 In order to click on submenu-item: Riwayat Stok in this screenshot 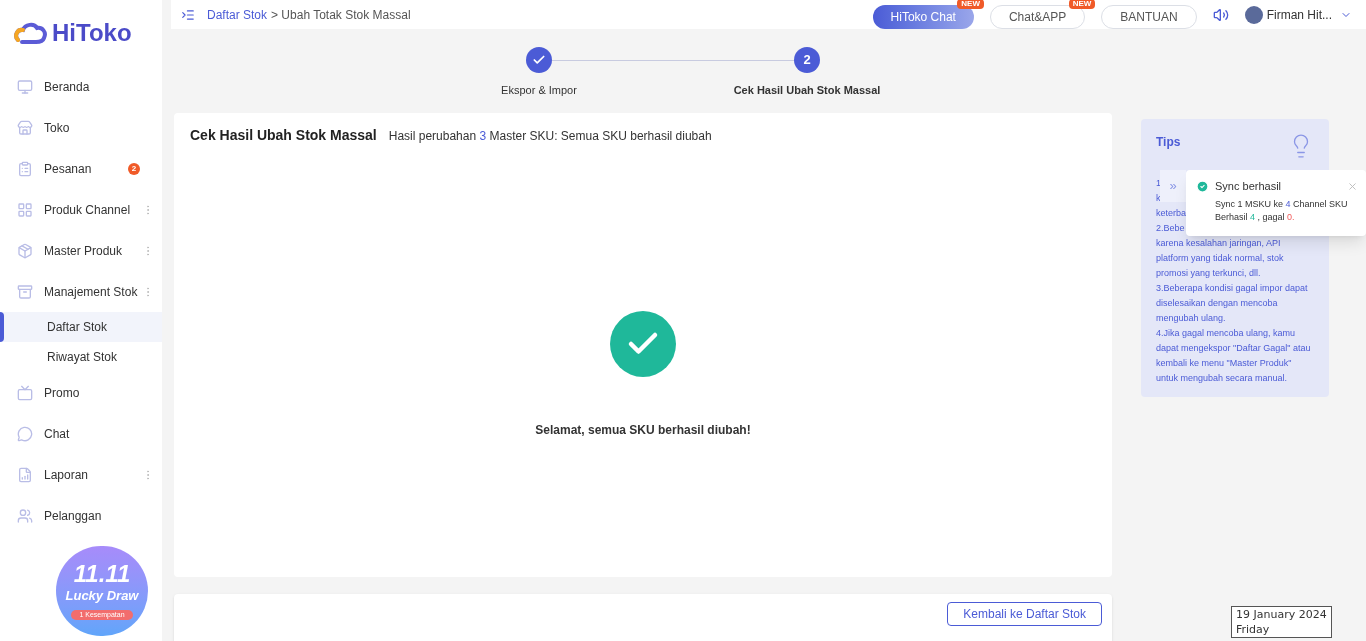, I will do `click(81, 357)`.